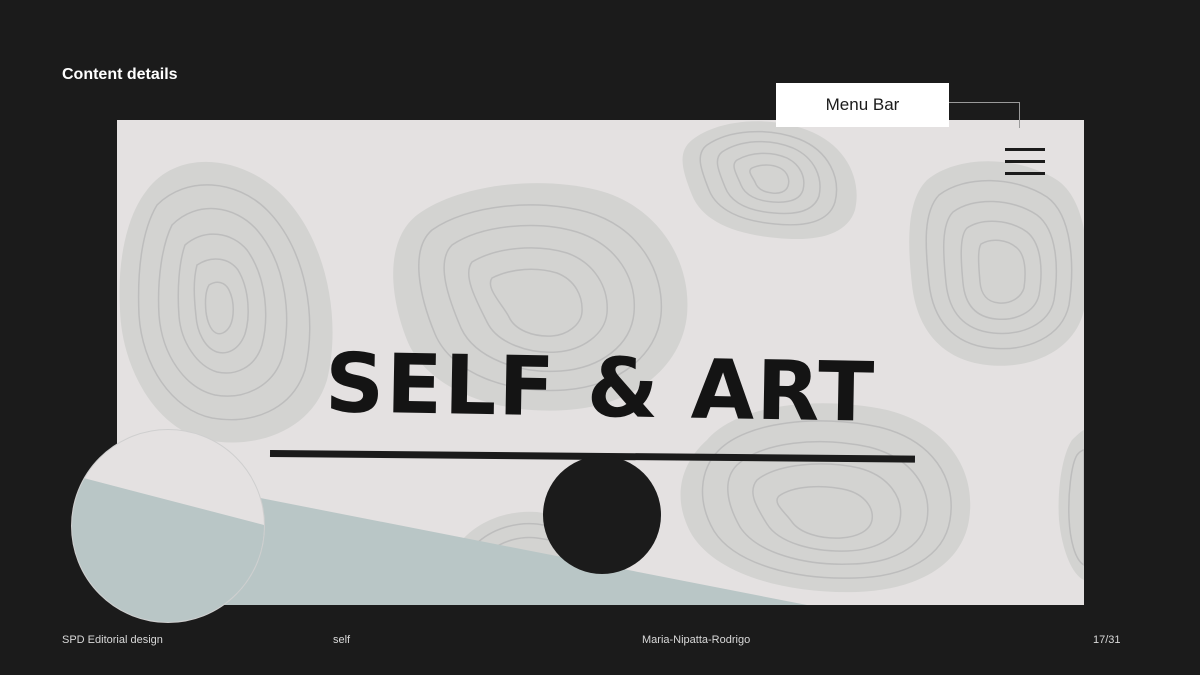 This screenshot has width=1200, height=675. What do you see at coordinates (94, 441) in the screenshot?
I see `chevron-down-icon` at bounding box center [94, 441].